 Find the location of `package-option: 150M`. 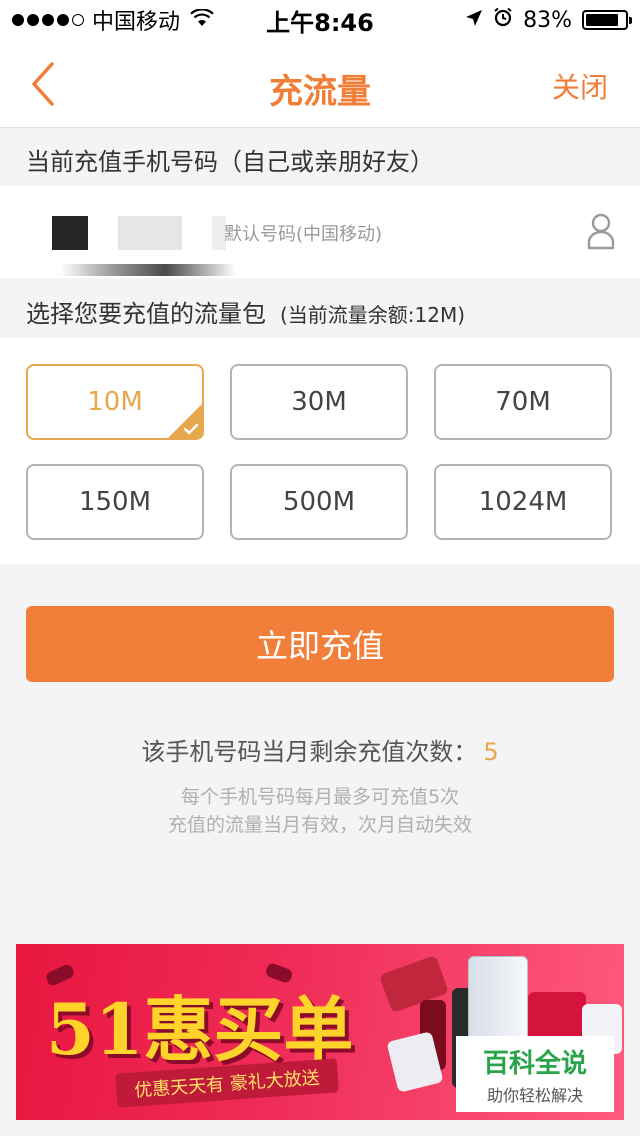

package-option: 150M is located at coordinates (115, 502).